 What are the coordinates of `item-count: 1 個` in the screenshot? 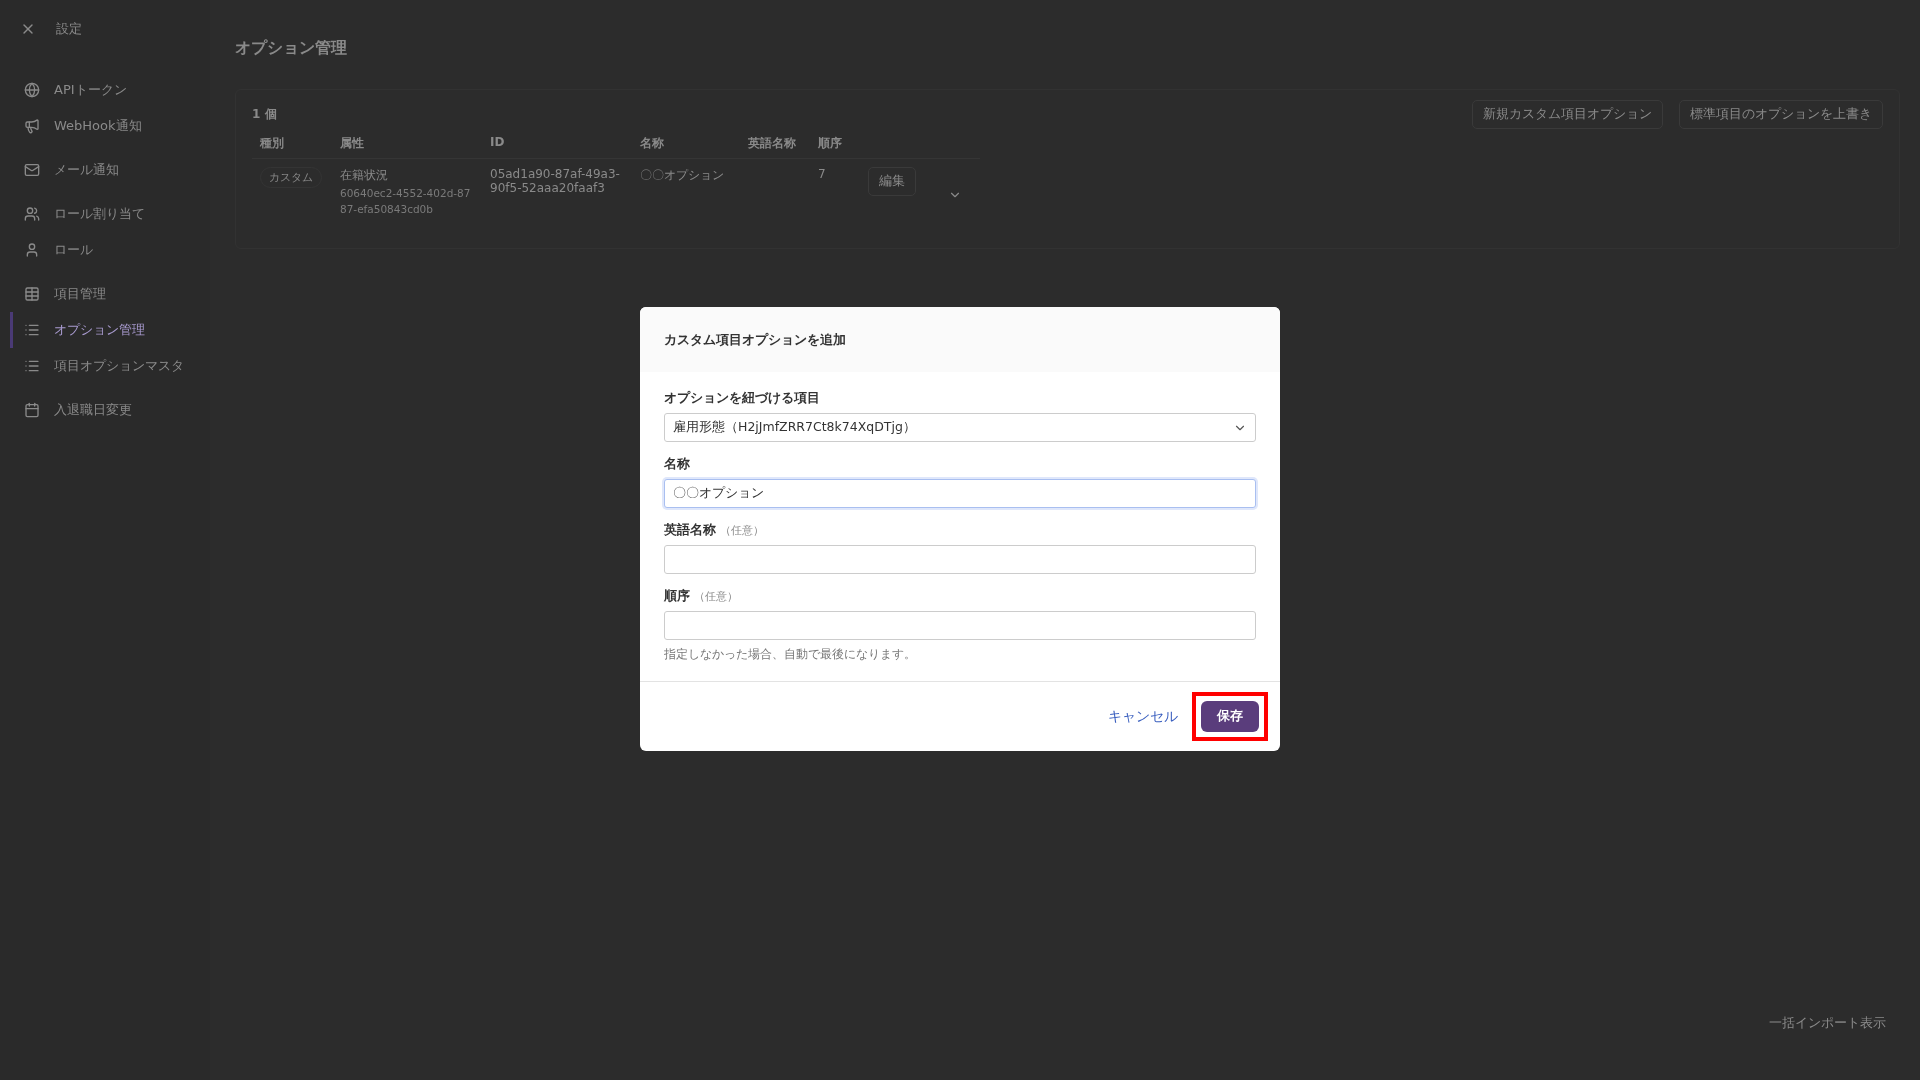 It's located at (264, 114).